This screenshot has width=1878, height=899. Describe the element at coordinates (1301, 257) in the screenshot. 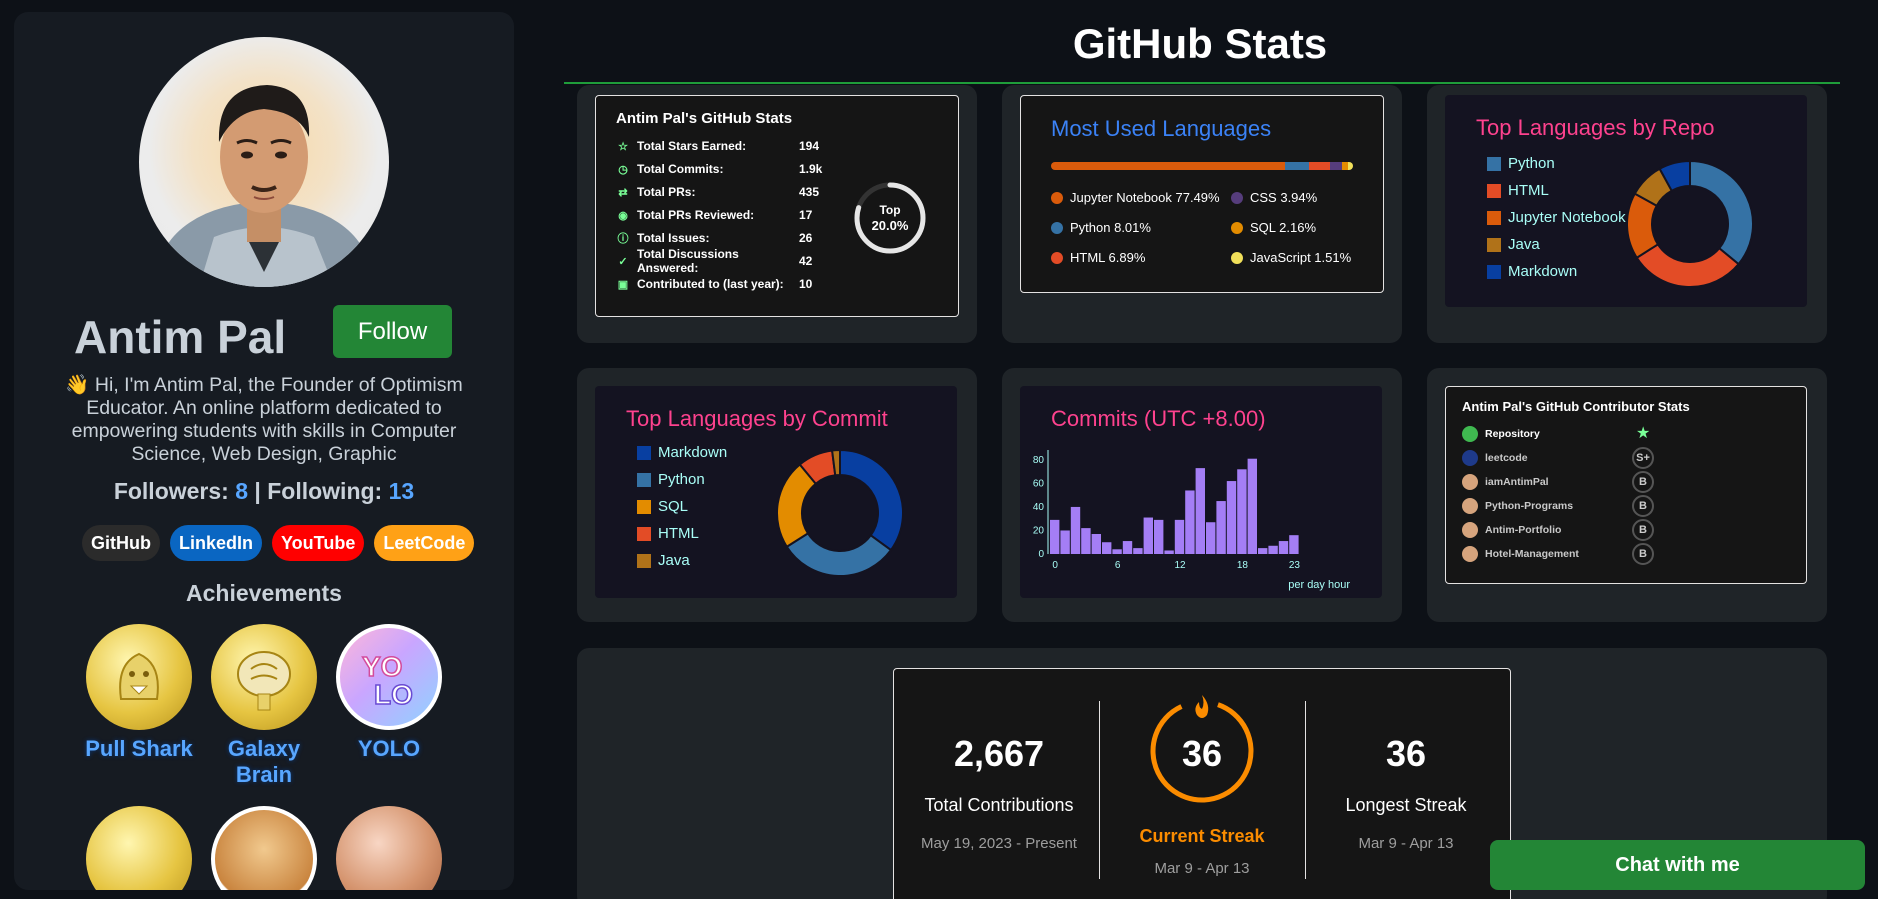

I see `legend-label: JavaScript 1.51%` at that location.